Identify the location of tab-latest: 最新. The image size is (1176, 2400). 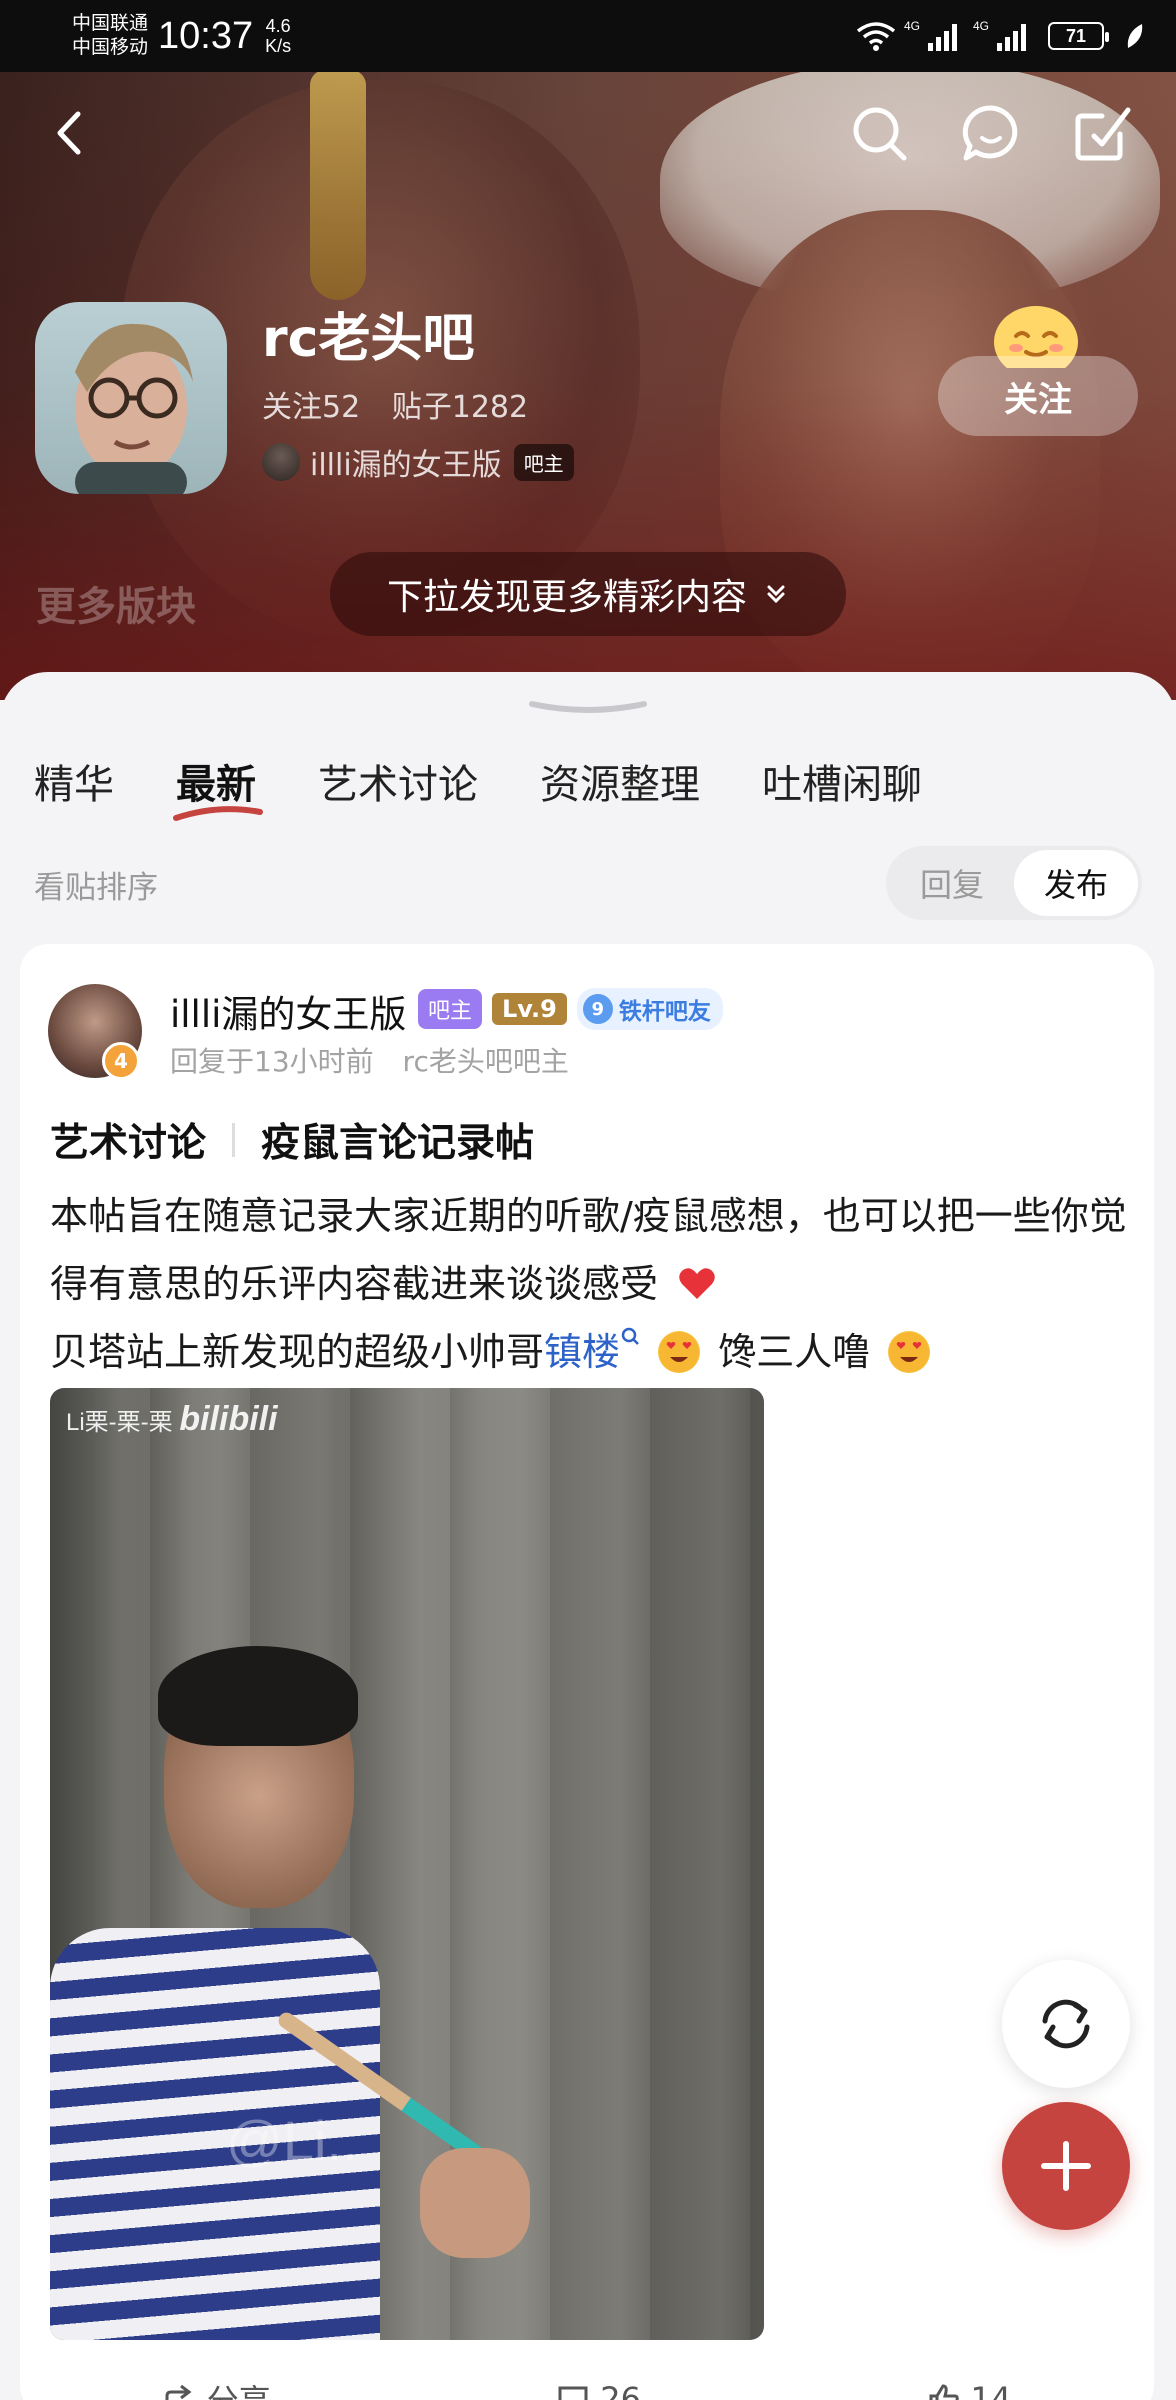
(218, 786).